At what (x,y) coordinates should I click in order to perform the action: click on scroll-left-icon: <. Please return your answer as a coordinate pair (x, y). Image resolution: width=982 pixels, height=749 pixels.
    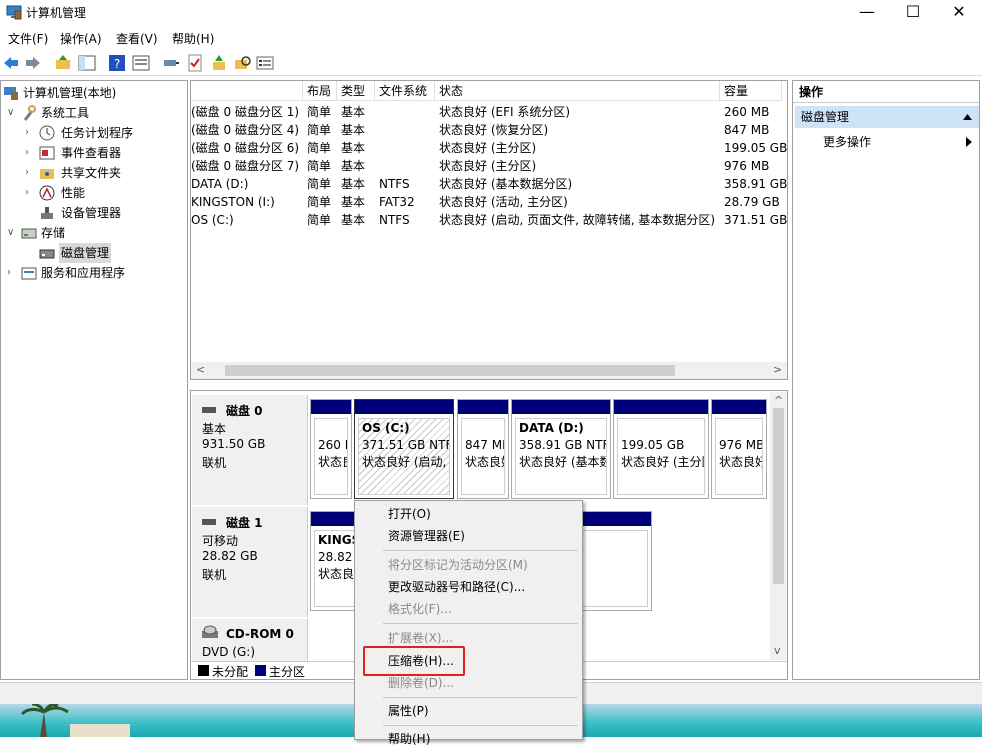
    Looking at the image, I should click on (200, 369).